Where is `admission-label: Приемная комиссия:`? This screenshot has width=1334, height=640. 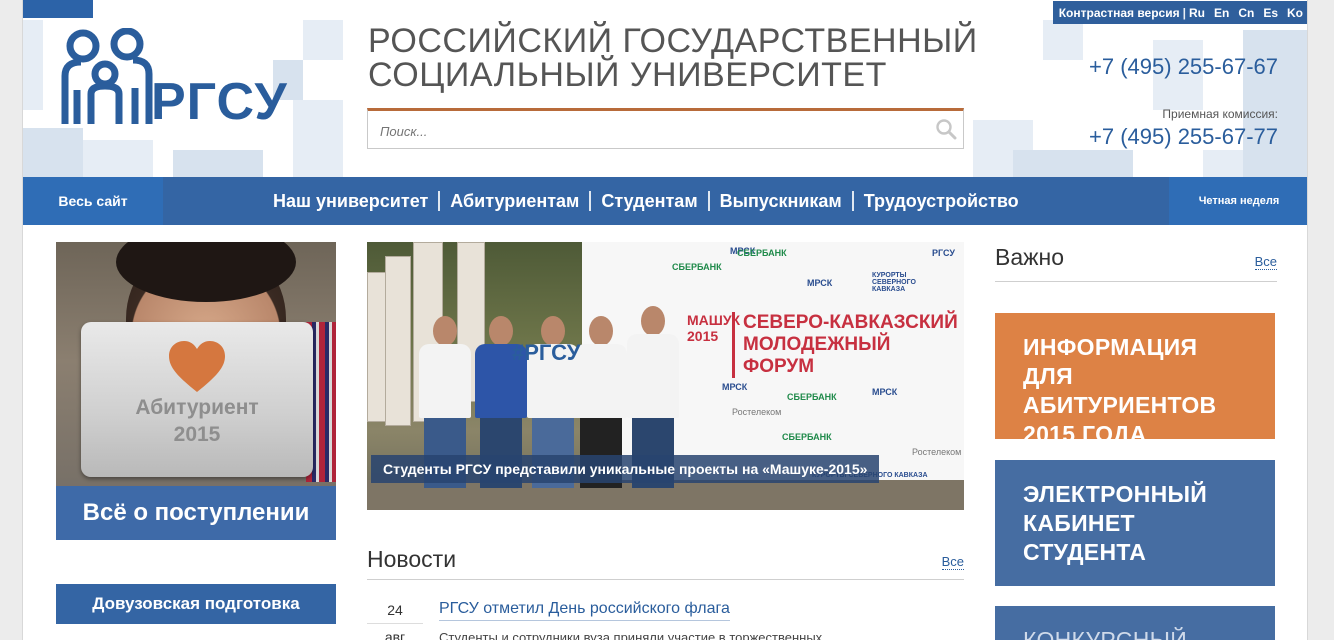
admission-label: Приемная комиссия: is located at coordinates (1220, 114).